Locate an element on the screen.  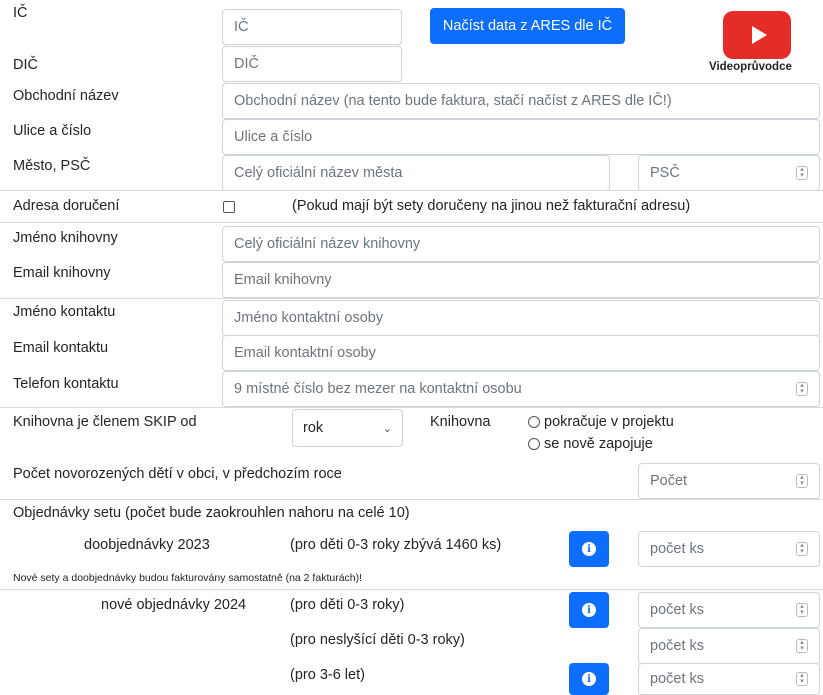
library-status-label: Knihovna is located at coordinates (460, 422).